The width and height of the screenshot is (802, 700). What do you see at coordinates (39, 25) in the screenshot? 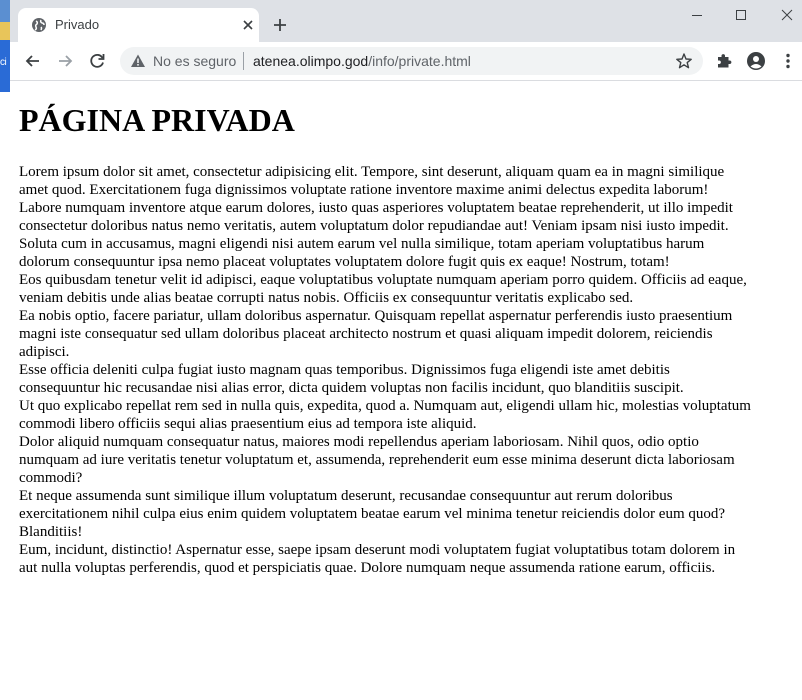
I see `globe-icon` at bounding box center [39, 25].